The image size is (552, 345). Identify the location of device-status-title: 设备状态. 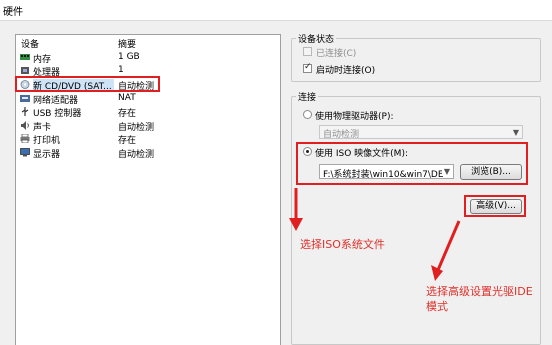
(316, 38).